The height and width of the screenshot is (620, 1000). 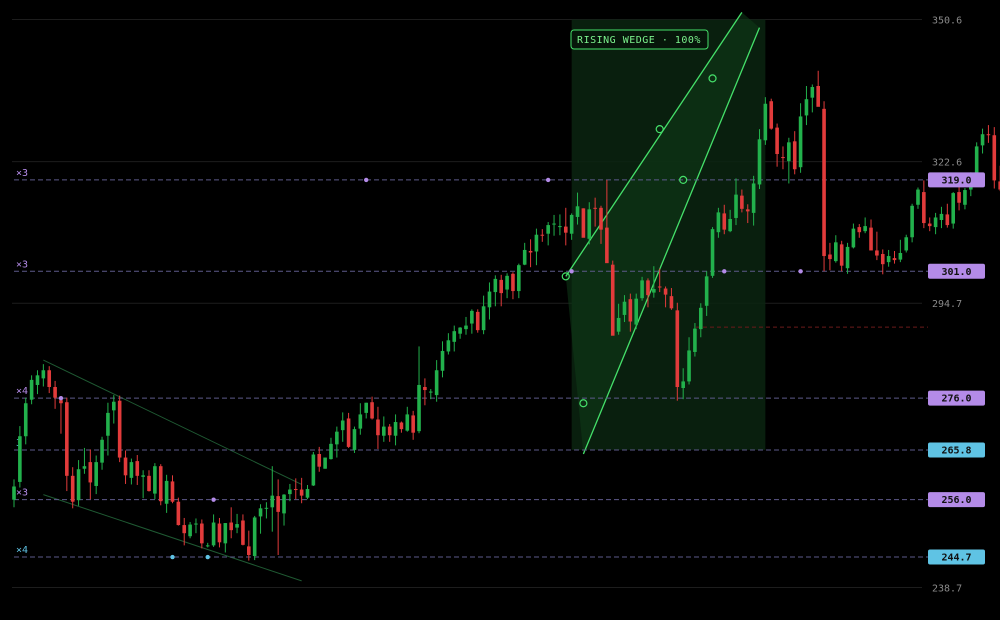 What do you see at coordinates (956, 399) in the screenshot?
I see `level-badge-text: 276.0` at bounding box center [956, 399].